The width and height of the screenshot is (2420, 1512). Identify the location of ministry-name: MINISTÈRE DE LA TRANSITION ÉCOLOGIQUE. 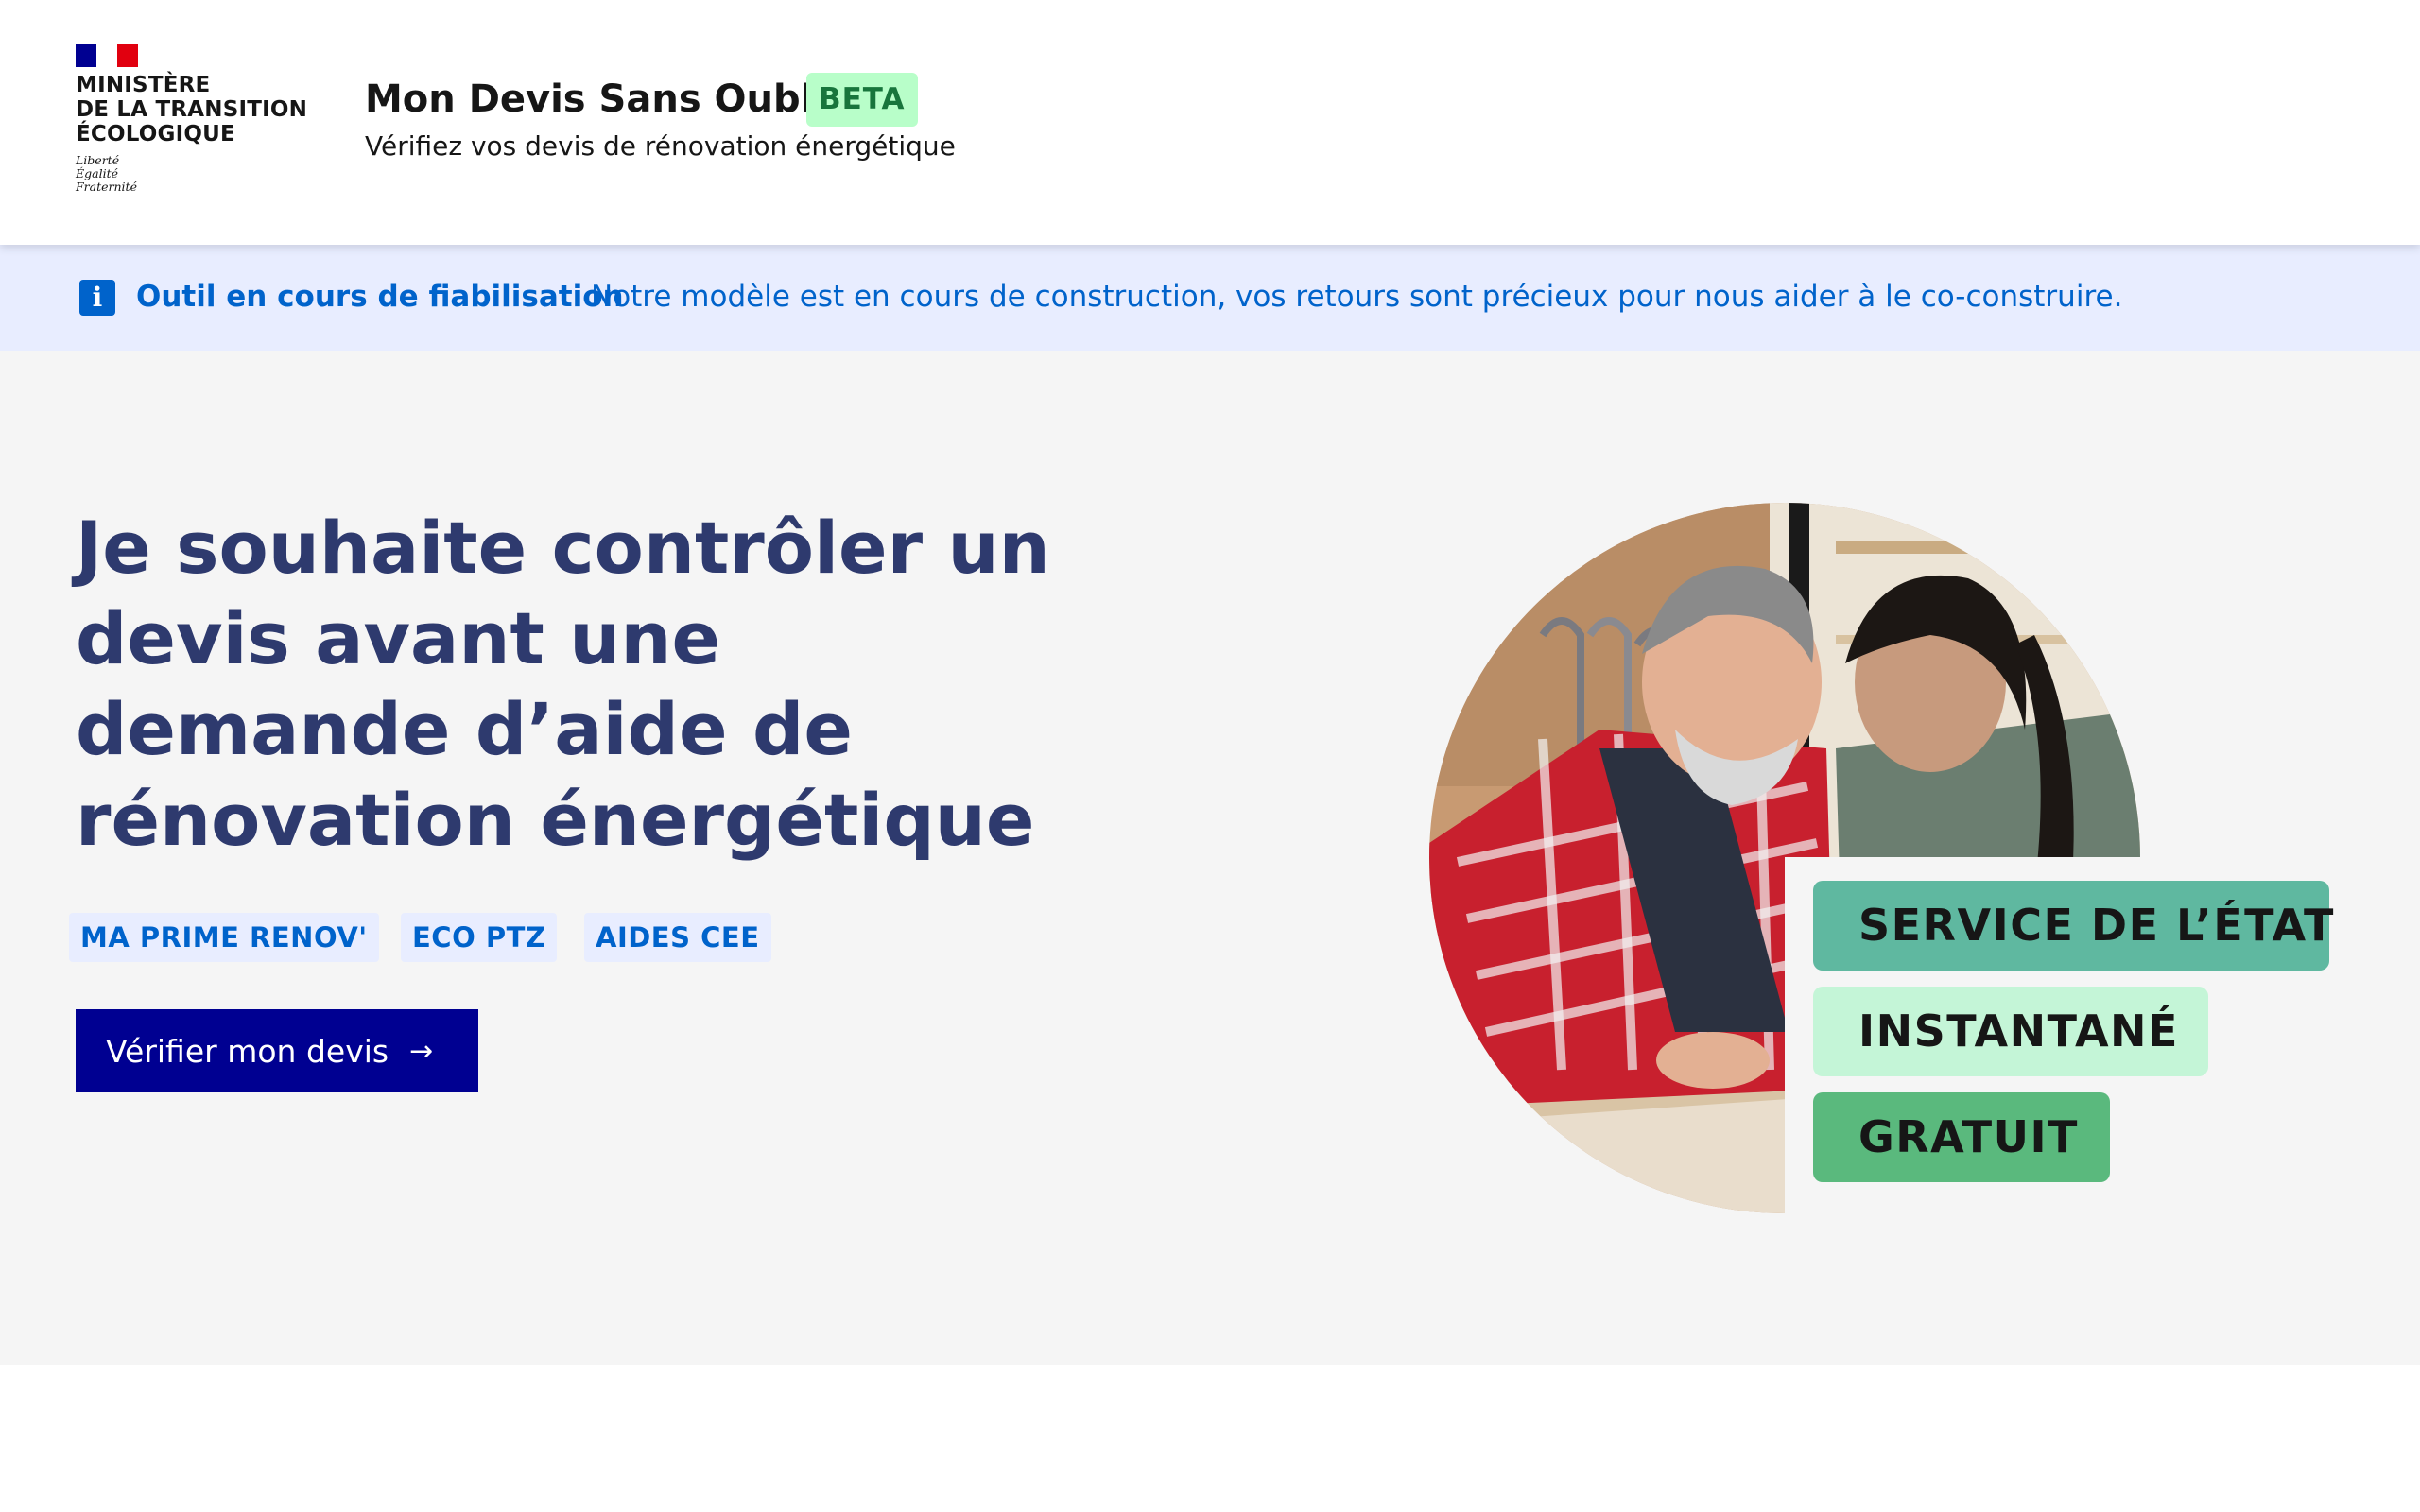
(192, 109).